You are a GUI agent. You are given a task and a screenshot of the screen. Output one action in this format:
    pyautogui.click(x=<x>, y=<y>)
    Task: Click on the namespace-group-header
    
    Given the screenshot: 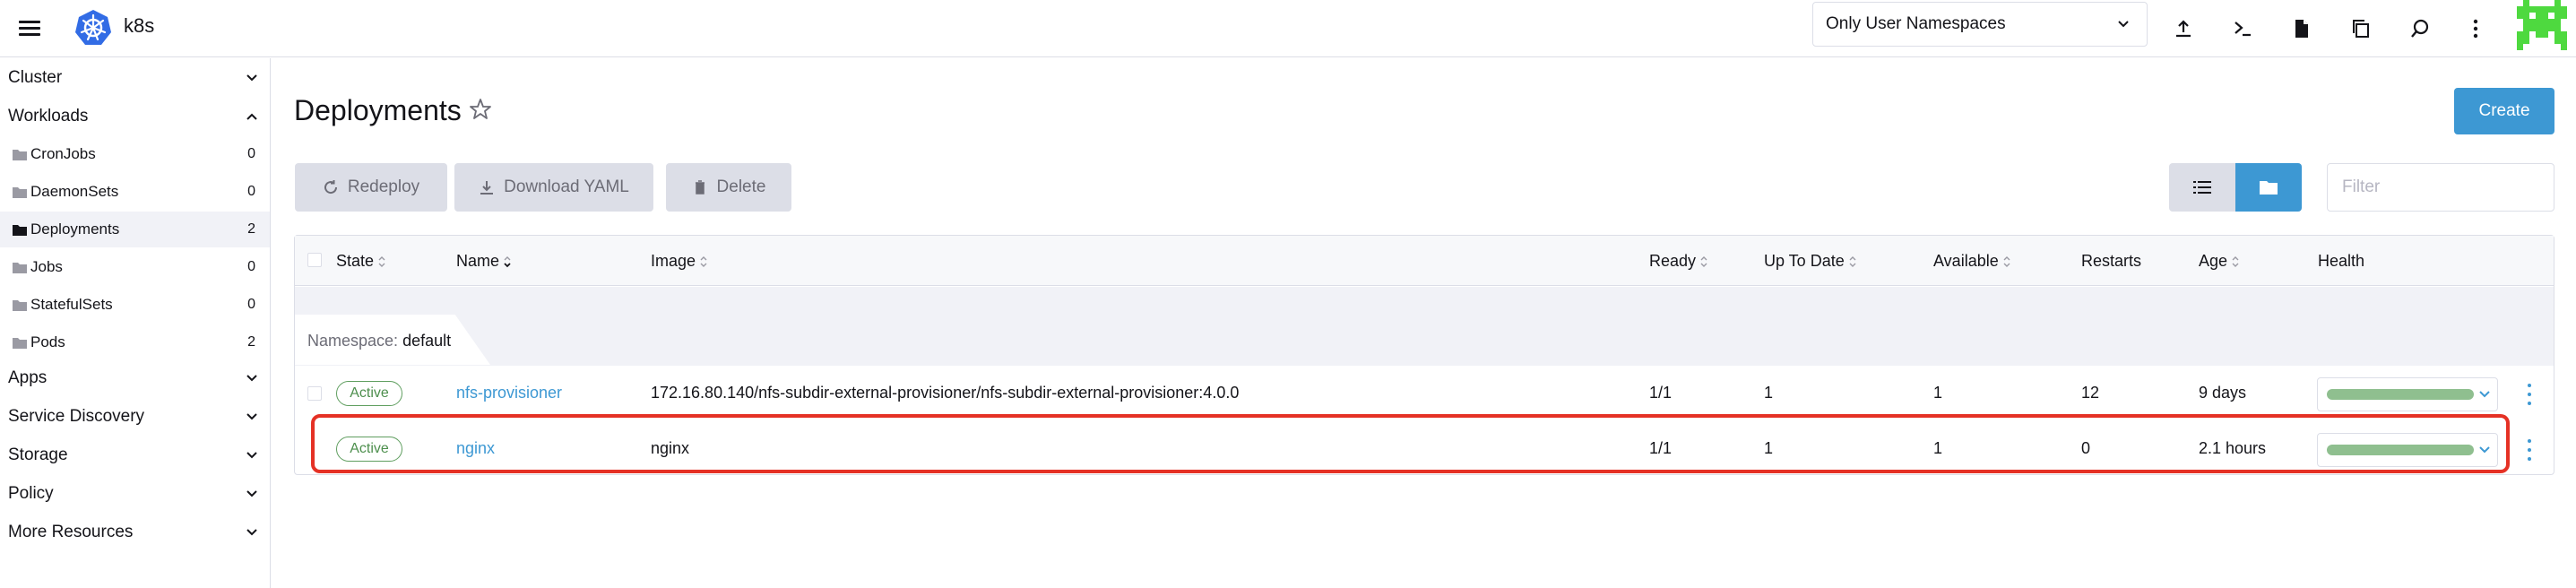 What is the action you would take?
    pyautogui.click(x=1424, y=326)
    